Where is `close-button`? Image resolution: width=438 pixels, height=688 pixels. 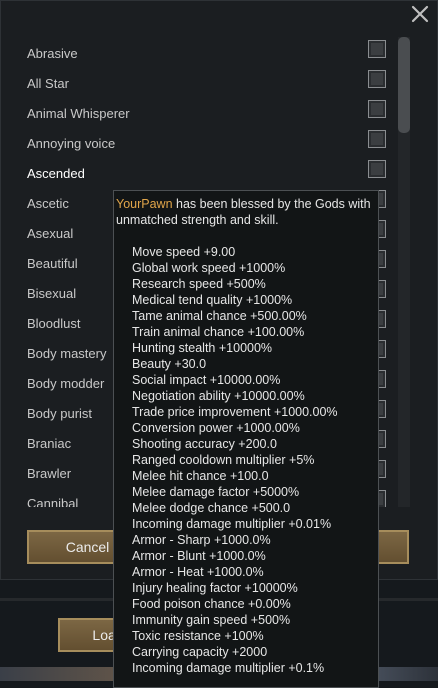
close-button is located at coordinates (420, 14).